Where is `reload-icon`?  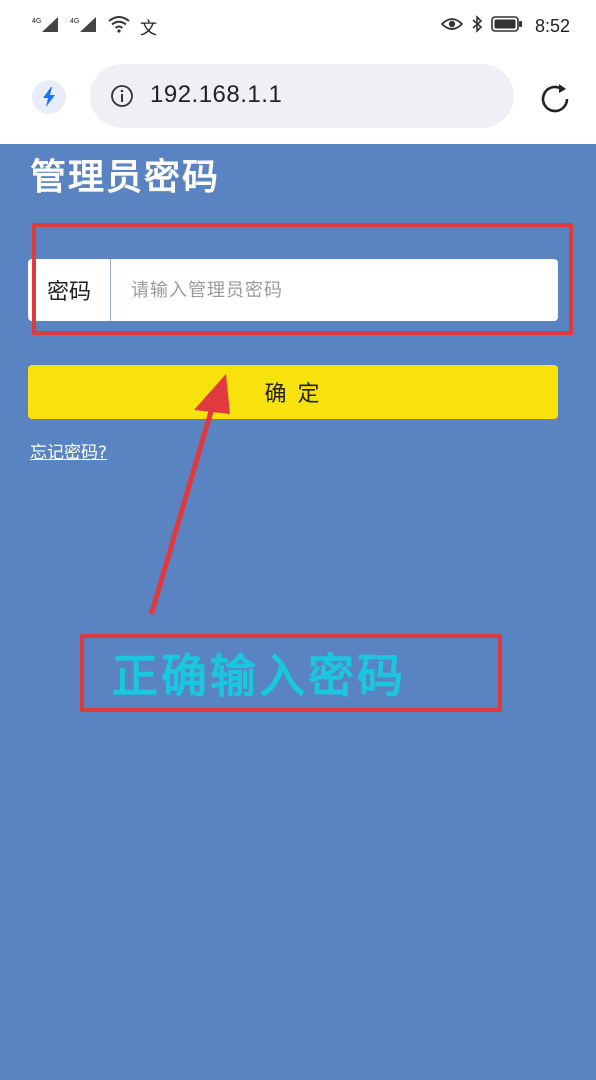 reload-icon is located at coordinates (555, 99).